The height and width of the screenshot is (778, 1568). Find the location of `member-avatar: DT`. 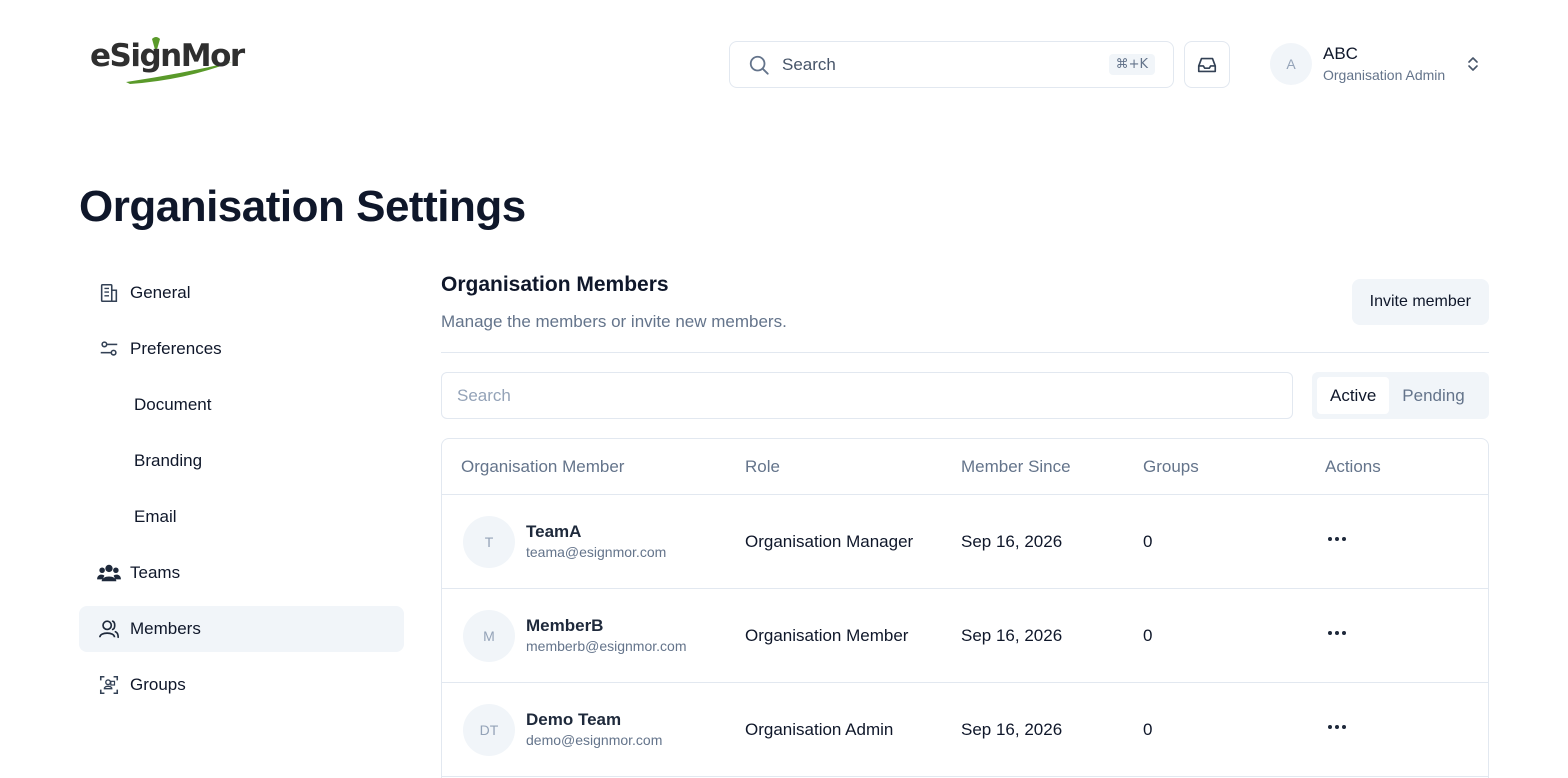

member-avatar: DT is located at coordinates (489, 729).